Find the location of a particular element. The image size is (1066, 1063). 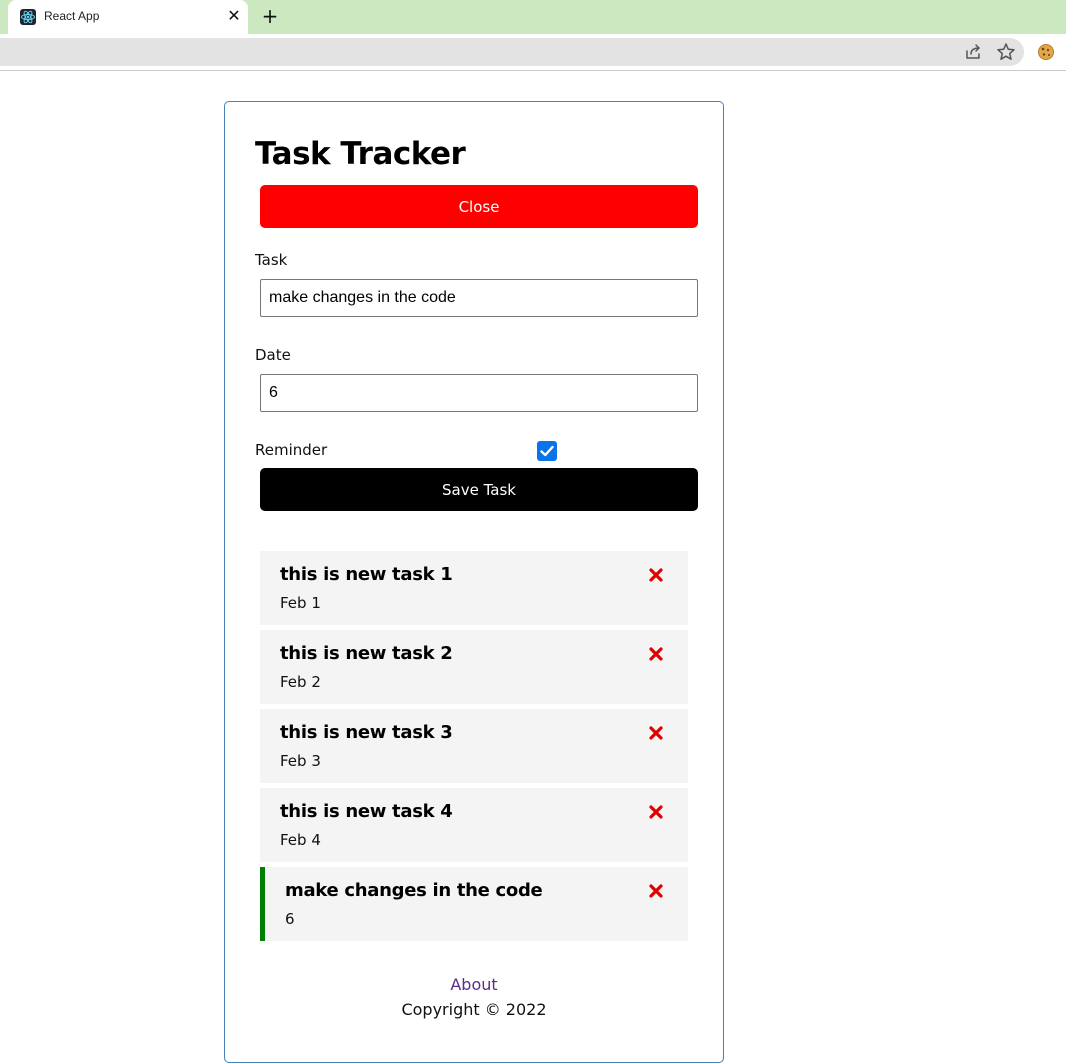

task-item-reminder: make changes in the code 6 is located at coordinates (474, 904).